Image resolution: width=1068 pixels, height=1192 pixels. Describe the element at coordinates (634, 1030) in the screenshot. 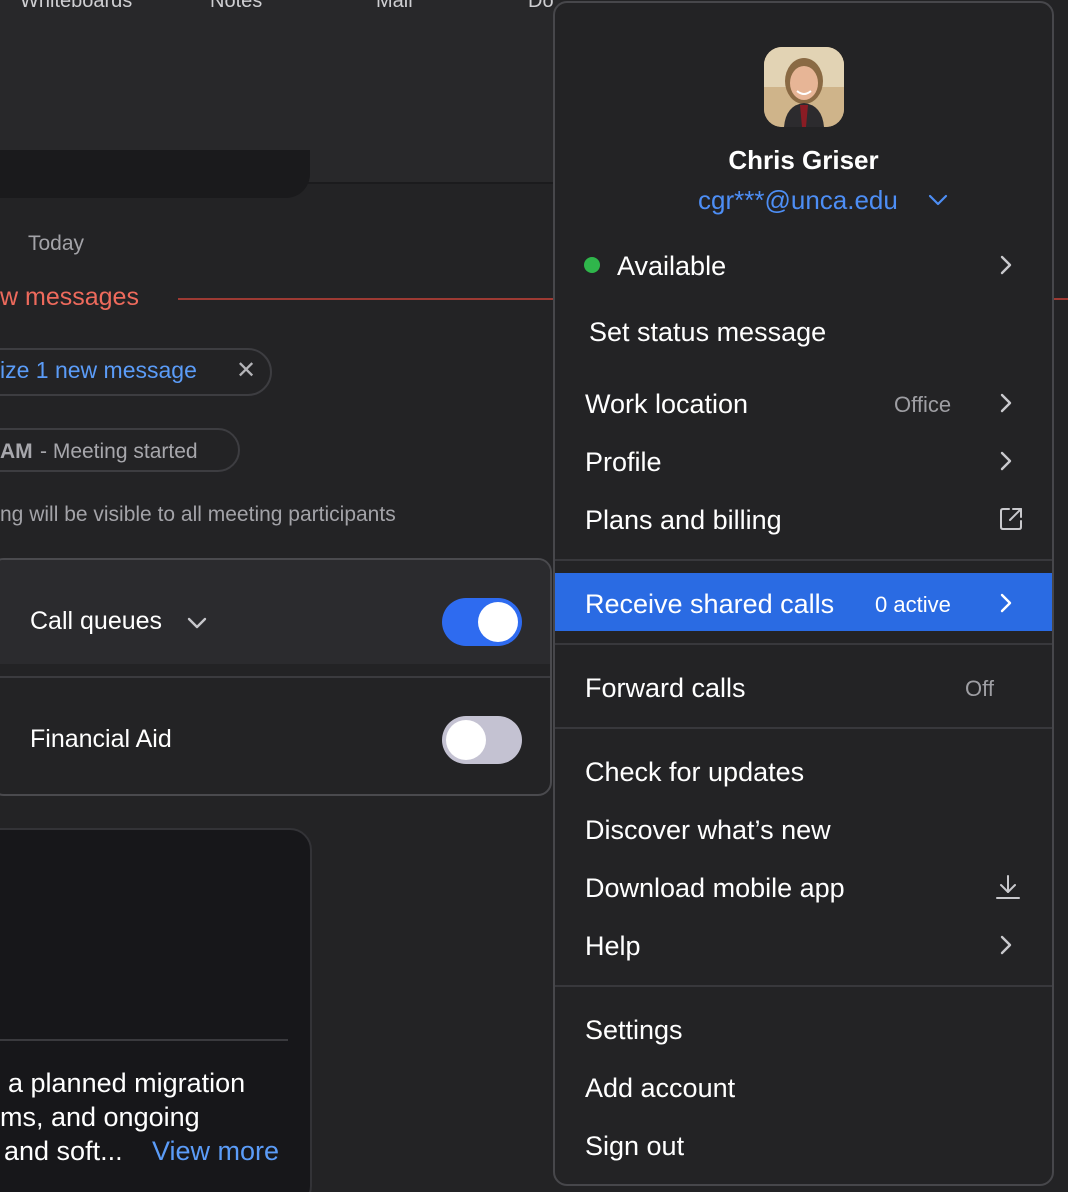

I see `menu-item-settings: Settings` at that location.